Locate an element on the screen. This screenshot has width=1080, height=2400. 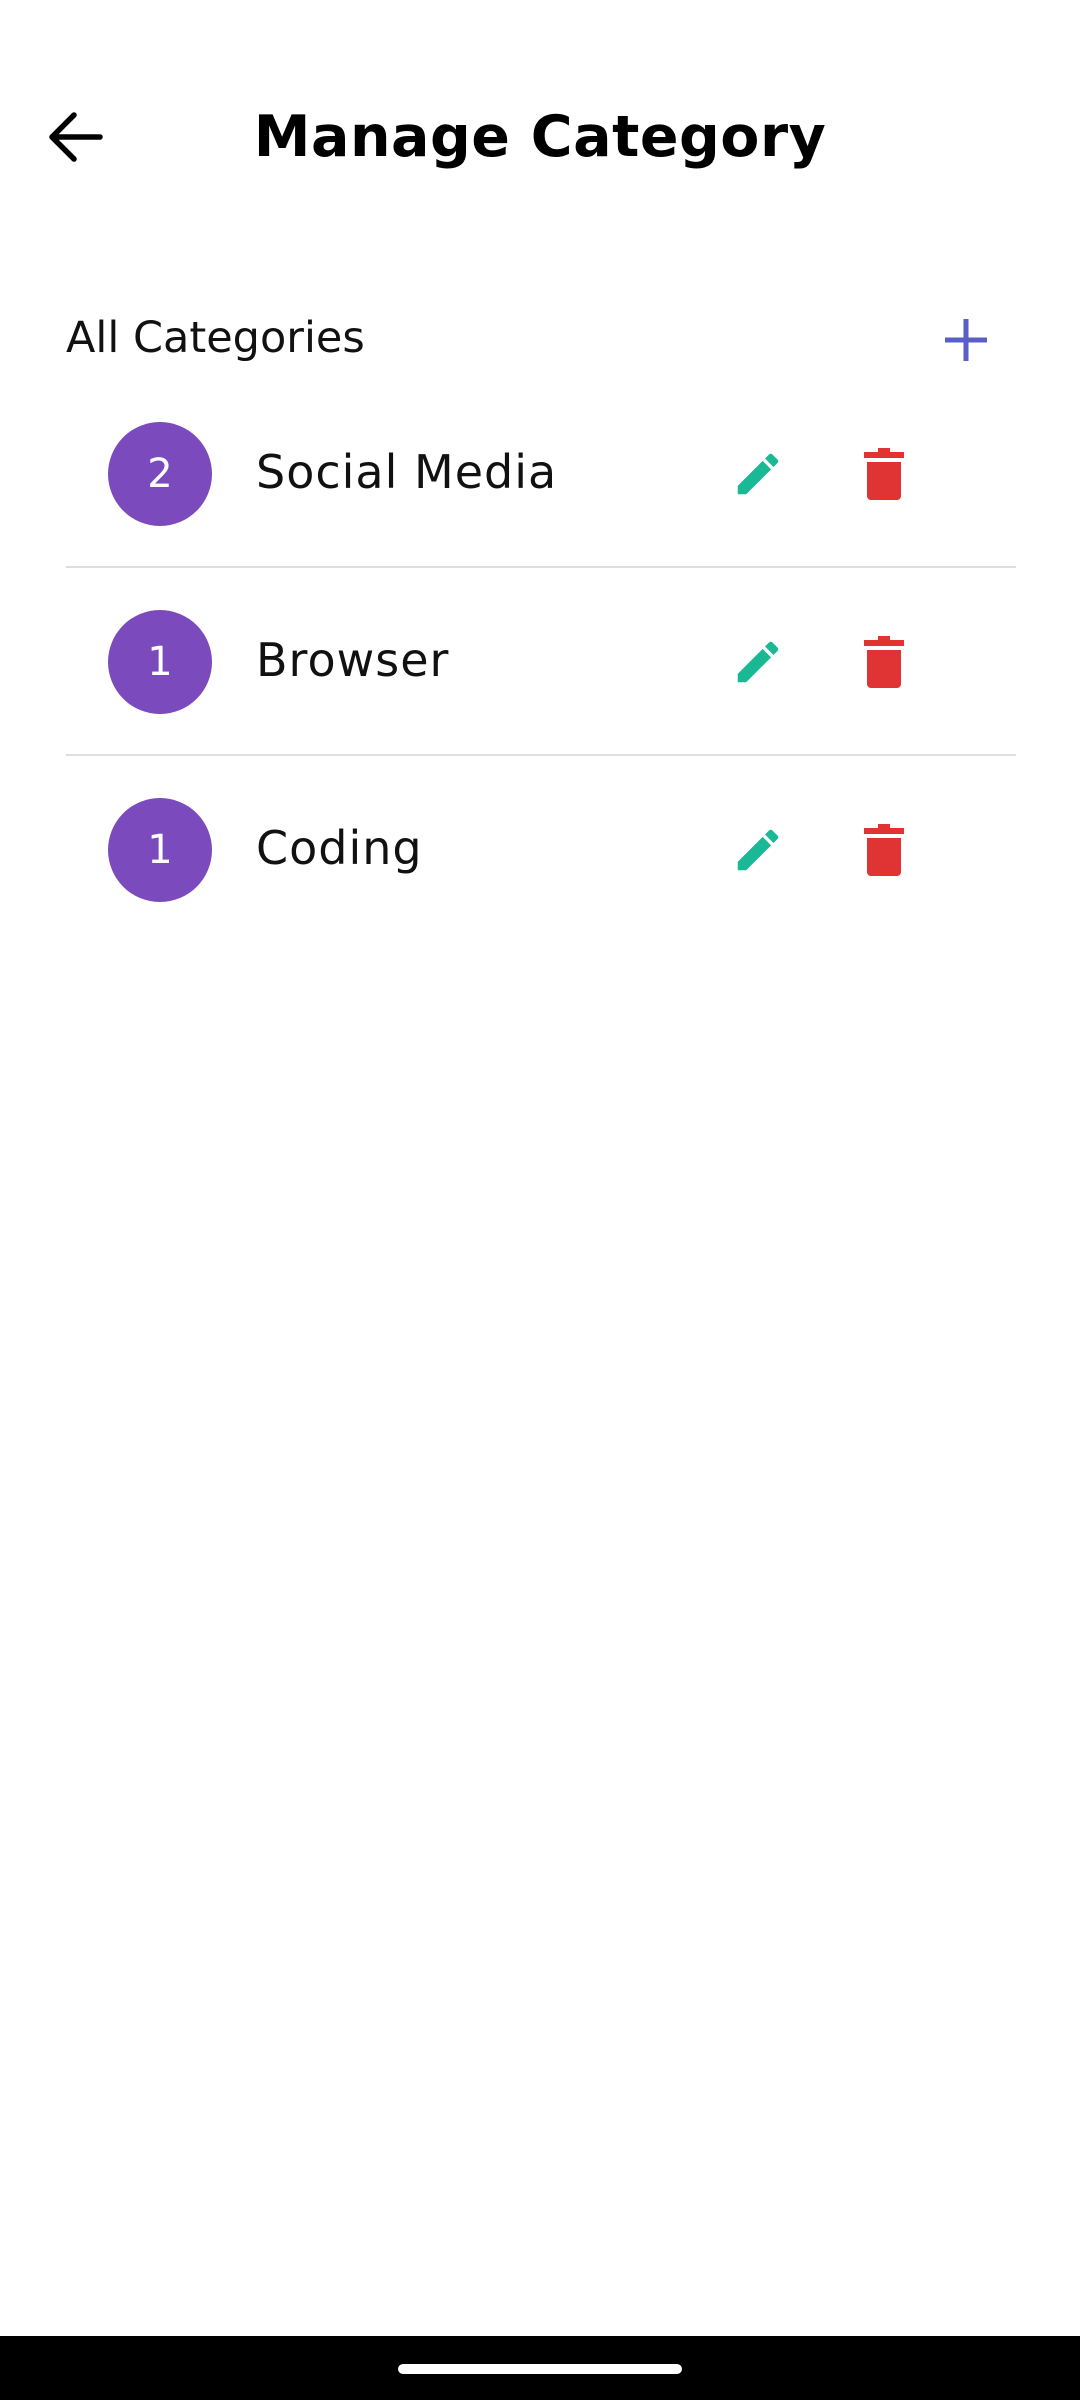
system-navigation-bar is located at coordinates (540, 2368).